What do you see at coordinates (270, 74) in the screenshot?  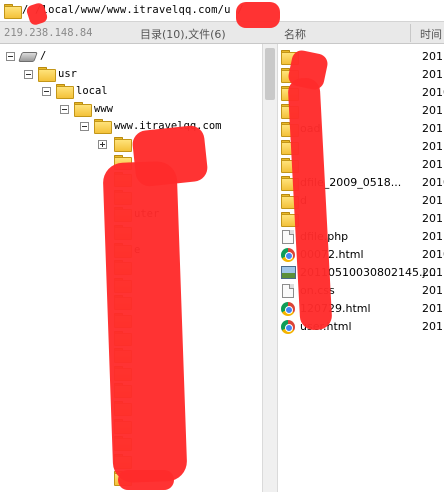 I see `scrollbar-thumb` at bounding box center [270, 74].